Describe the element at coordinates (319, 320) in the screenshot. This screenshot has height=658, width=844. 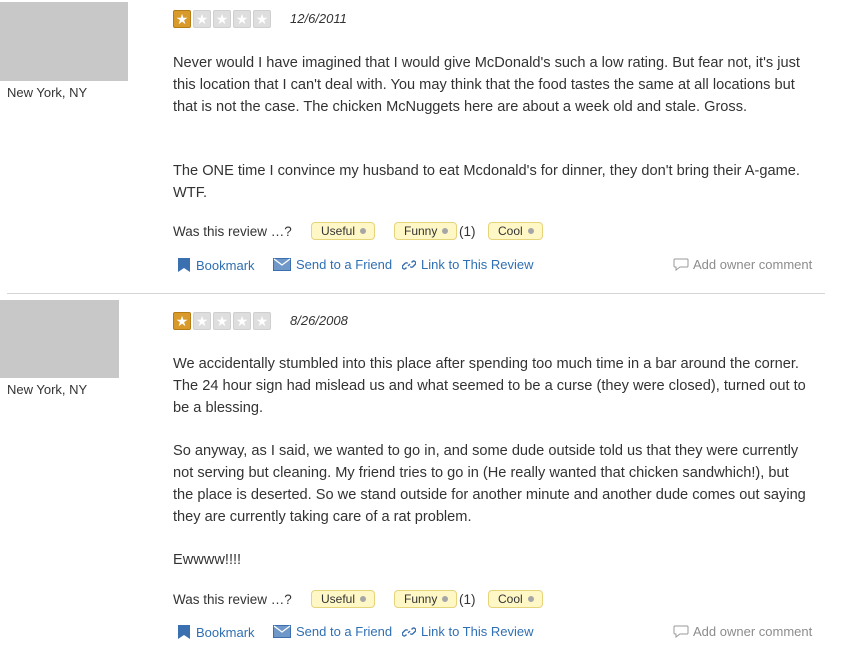
I see `review-date: 8/26/2008` at that location.